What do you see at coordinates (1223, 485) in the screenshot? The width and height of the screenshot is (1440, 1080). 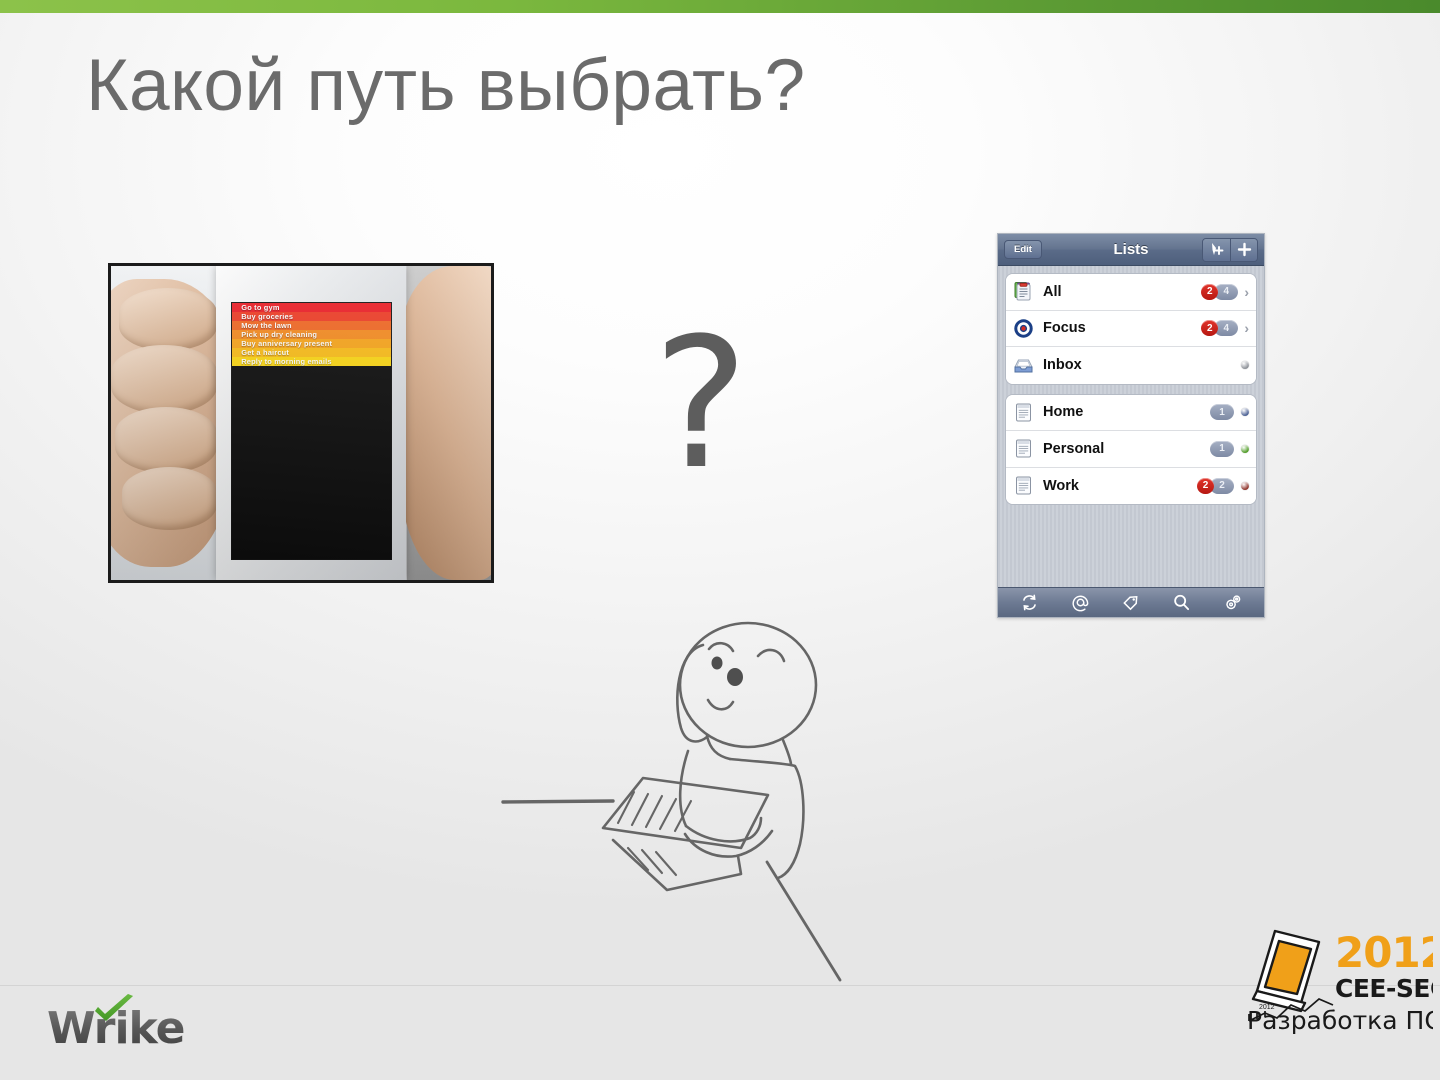 I see `list-row-badges: 22` at bounding box center [1223, 485].